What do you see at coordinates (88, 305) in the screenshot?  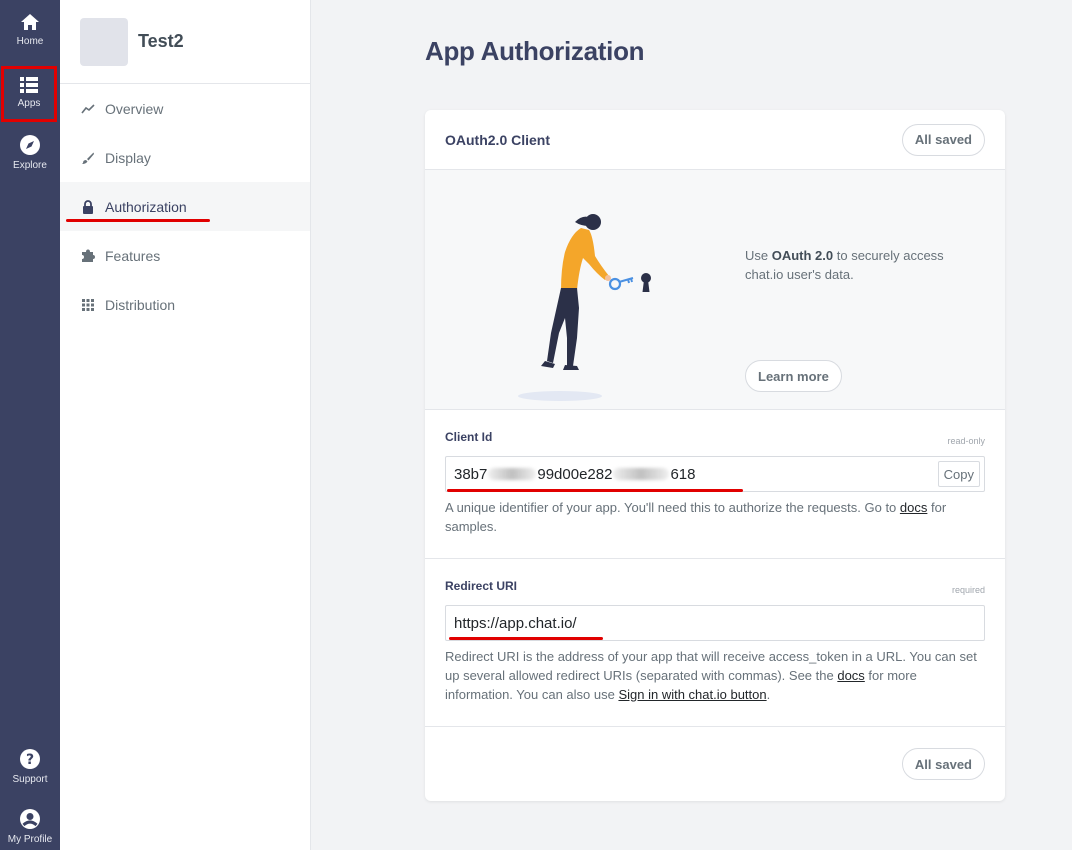 I see `grid-dots-icon` at bounding box center [88, 305].